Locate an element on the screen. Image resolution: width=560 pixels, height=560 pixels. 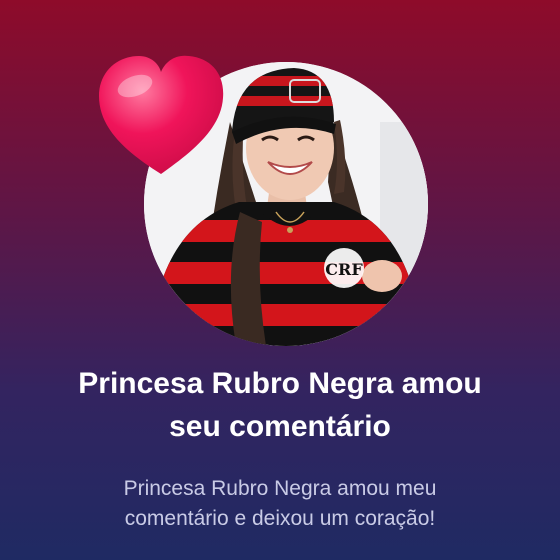
notification-title-line1: Princesa Rubro Negra amou is located at coordinates (280, 383).